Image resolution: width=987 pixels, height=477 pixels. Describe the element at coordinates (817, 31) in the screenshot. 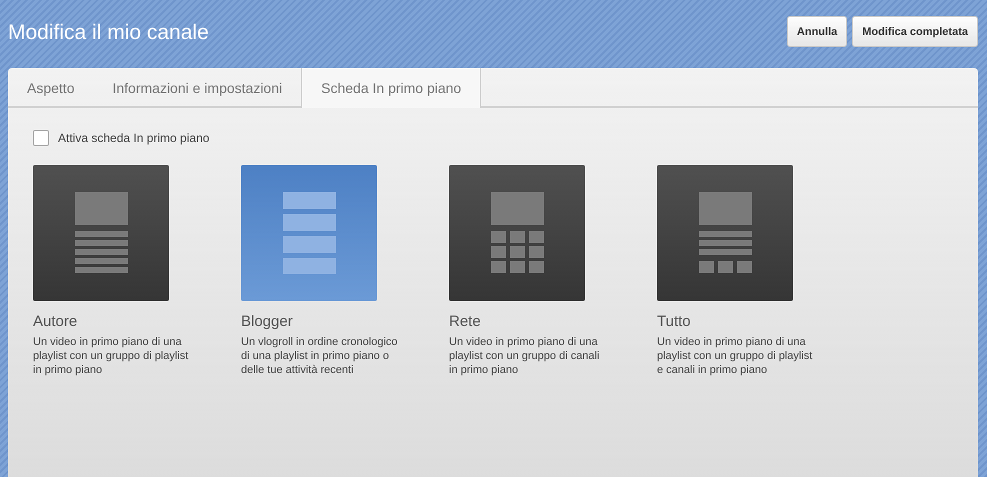

I see `cancel-button: Annulla` at that location.